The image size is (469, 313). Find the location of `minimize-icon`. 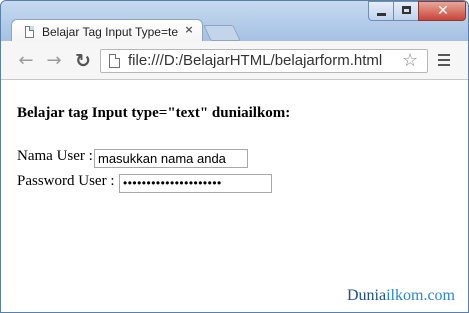

minimize-icon is located at coordinates (381, 14).